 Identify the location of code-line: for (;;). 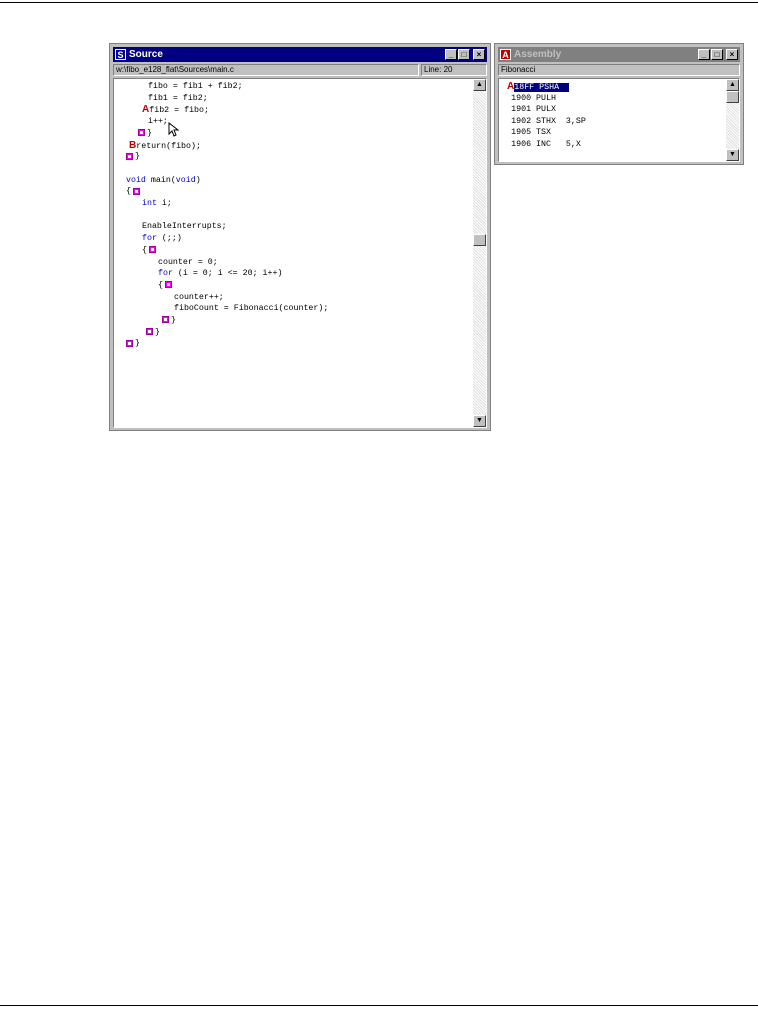
(162, 238).